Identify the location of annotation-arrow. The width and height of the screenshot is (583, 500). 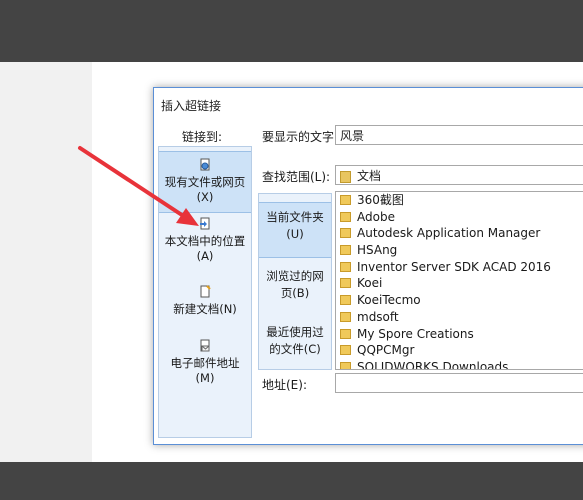
(138, 186).